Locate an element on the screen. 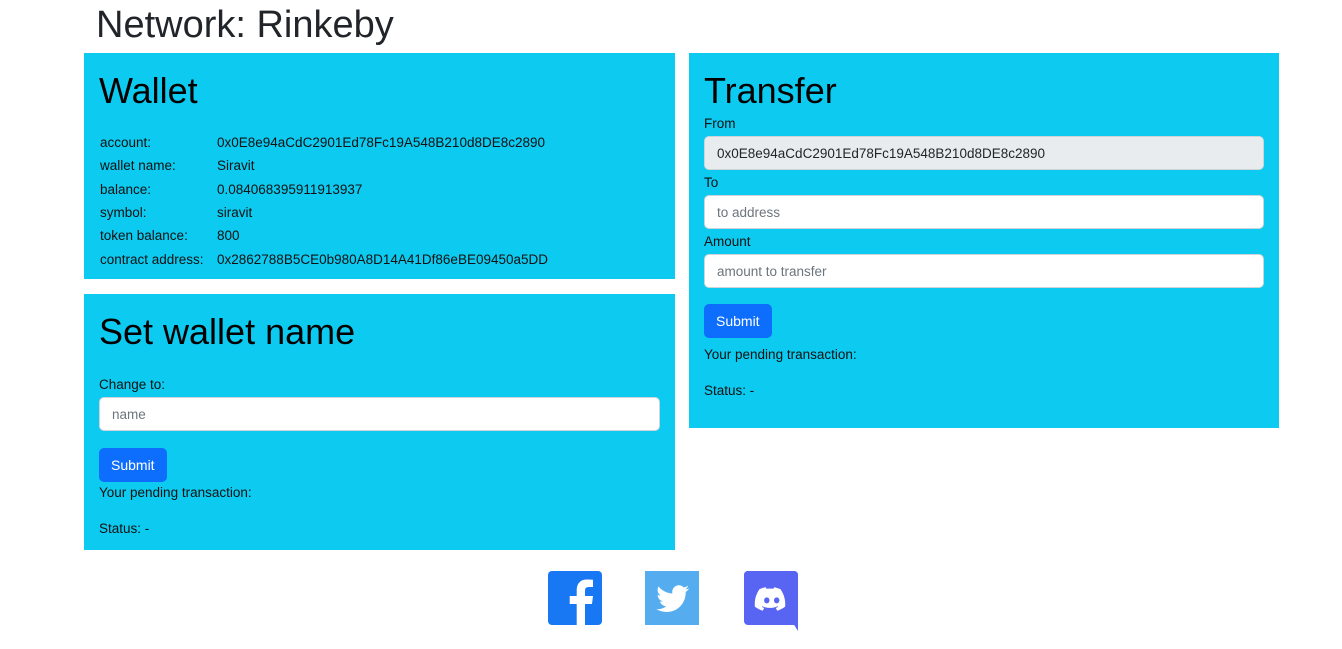 The height and width of the screenshot is (649, 1342). wallet-key: symbol: is located at coordinates (123, 213).